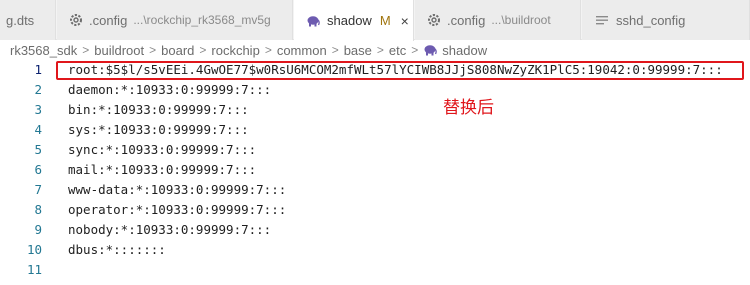 This screenshot has width=750, height=285. What do you see at coordinates (162, 150) in the screenshot?
I see `line-text: sync:*:10933:0:99999:7:::` at bounding box center [162, 150].